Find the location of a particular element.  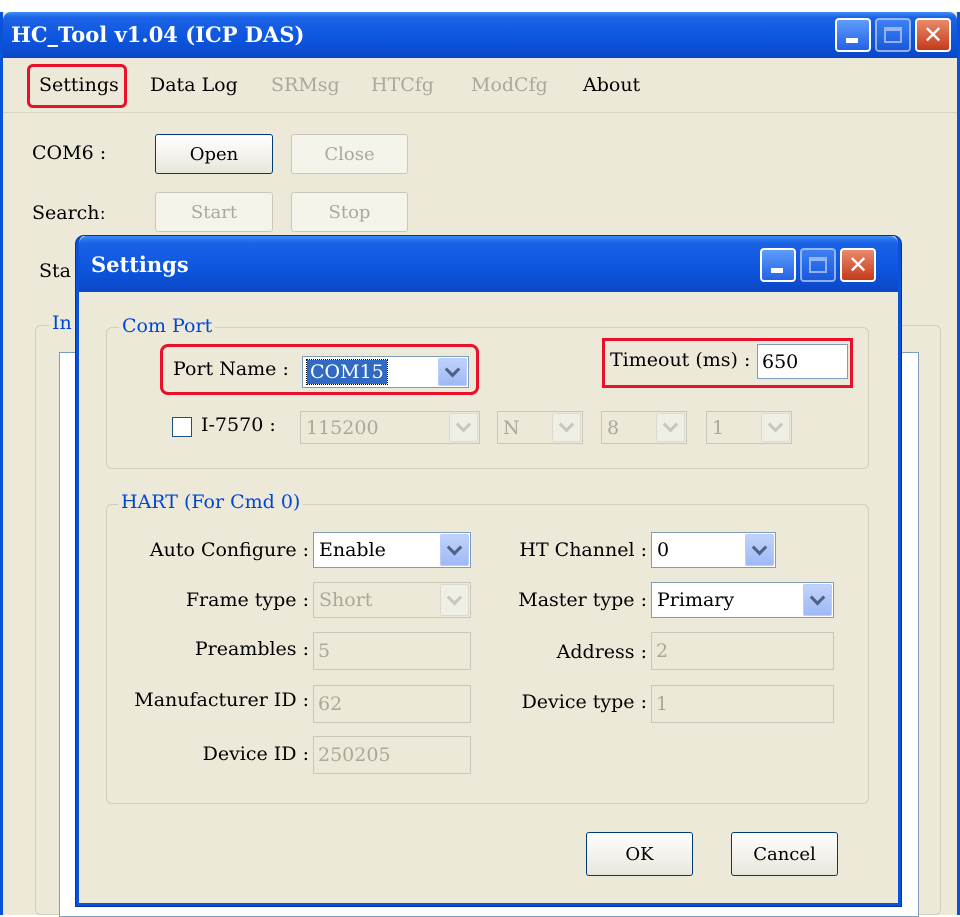

cancel-button: Cancel is located at coordinates (784, 854).